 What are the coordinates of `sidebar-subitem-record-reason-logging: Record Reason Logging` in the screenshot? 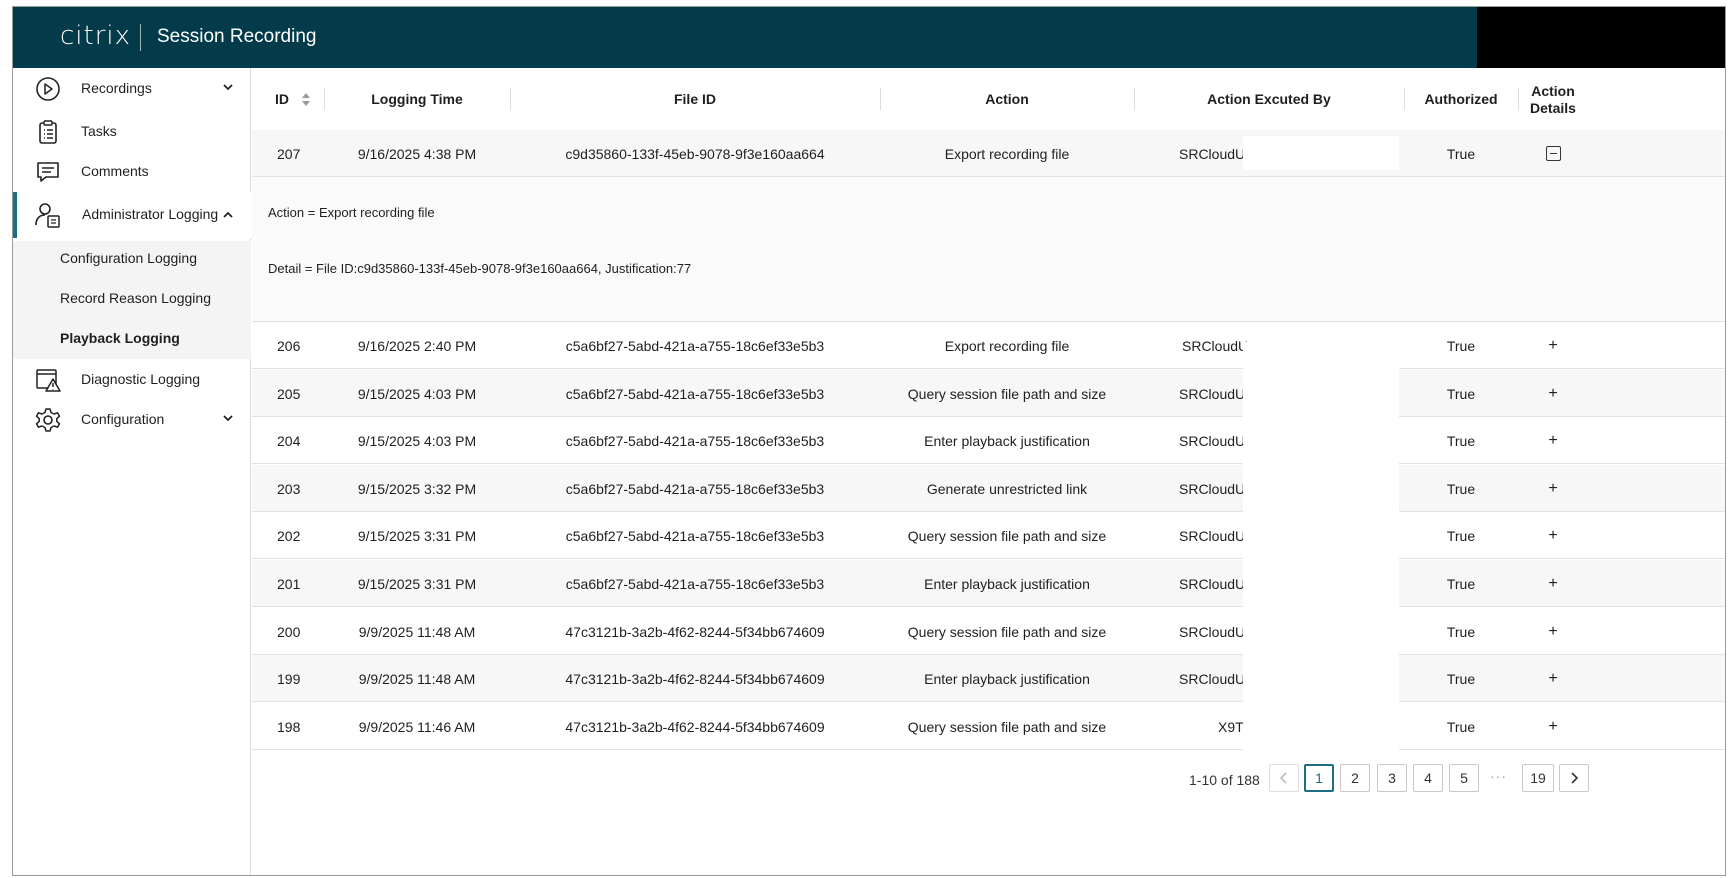 It's located at (135, 298).